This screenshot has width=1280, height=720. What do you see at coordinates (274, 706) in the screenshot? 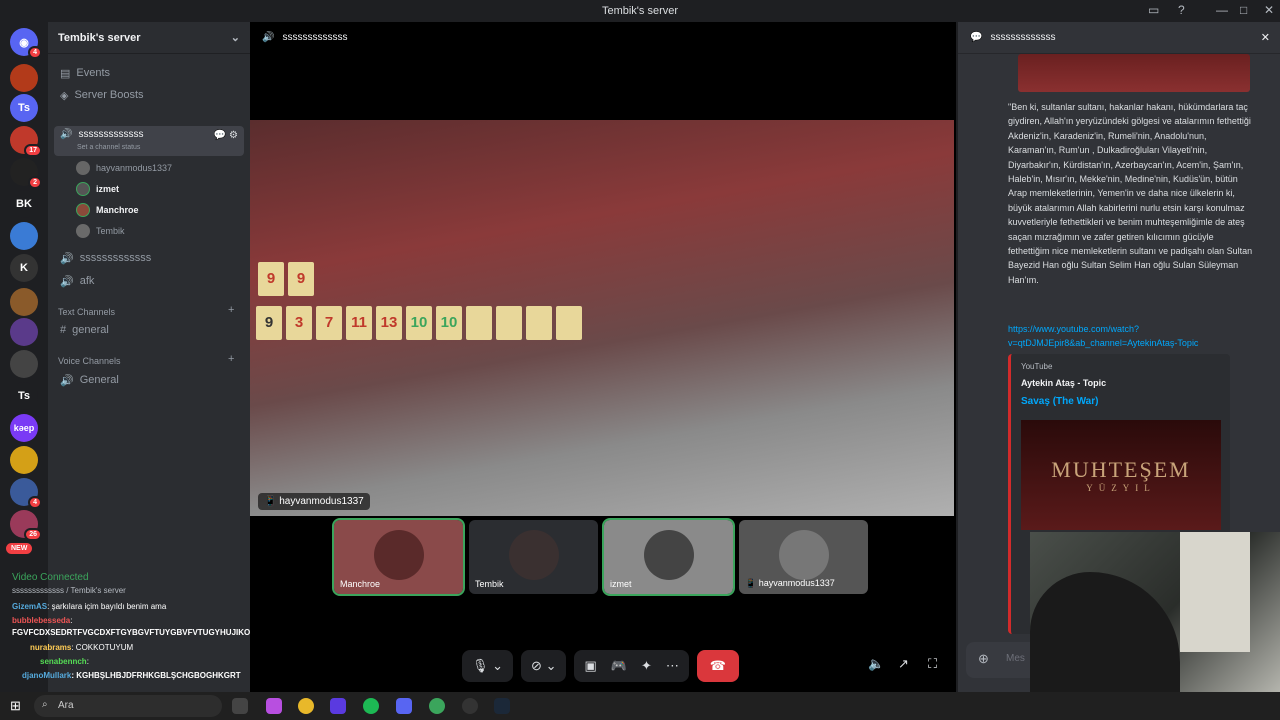
I see `copilot-icon` at bounding box center [274, 706].